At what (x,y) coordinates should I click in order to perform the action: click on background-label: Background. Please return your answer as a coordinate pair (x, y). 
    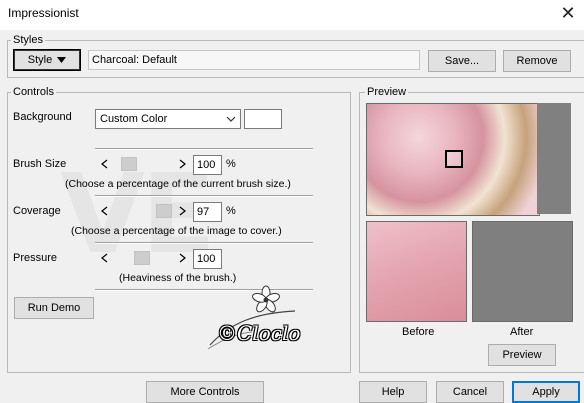
    Looking at the image, I should click on (42, 117).